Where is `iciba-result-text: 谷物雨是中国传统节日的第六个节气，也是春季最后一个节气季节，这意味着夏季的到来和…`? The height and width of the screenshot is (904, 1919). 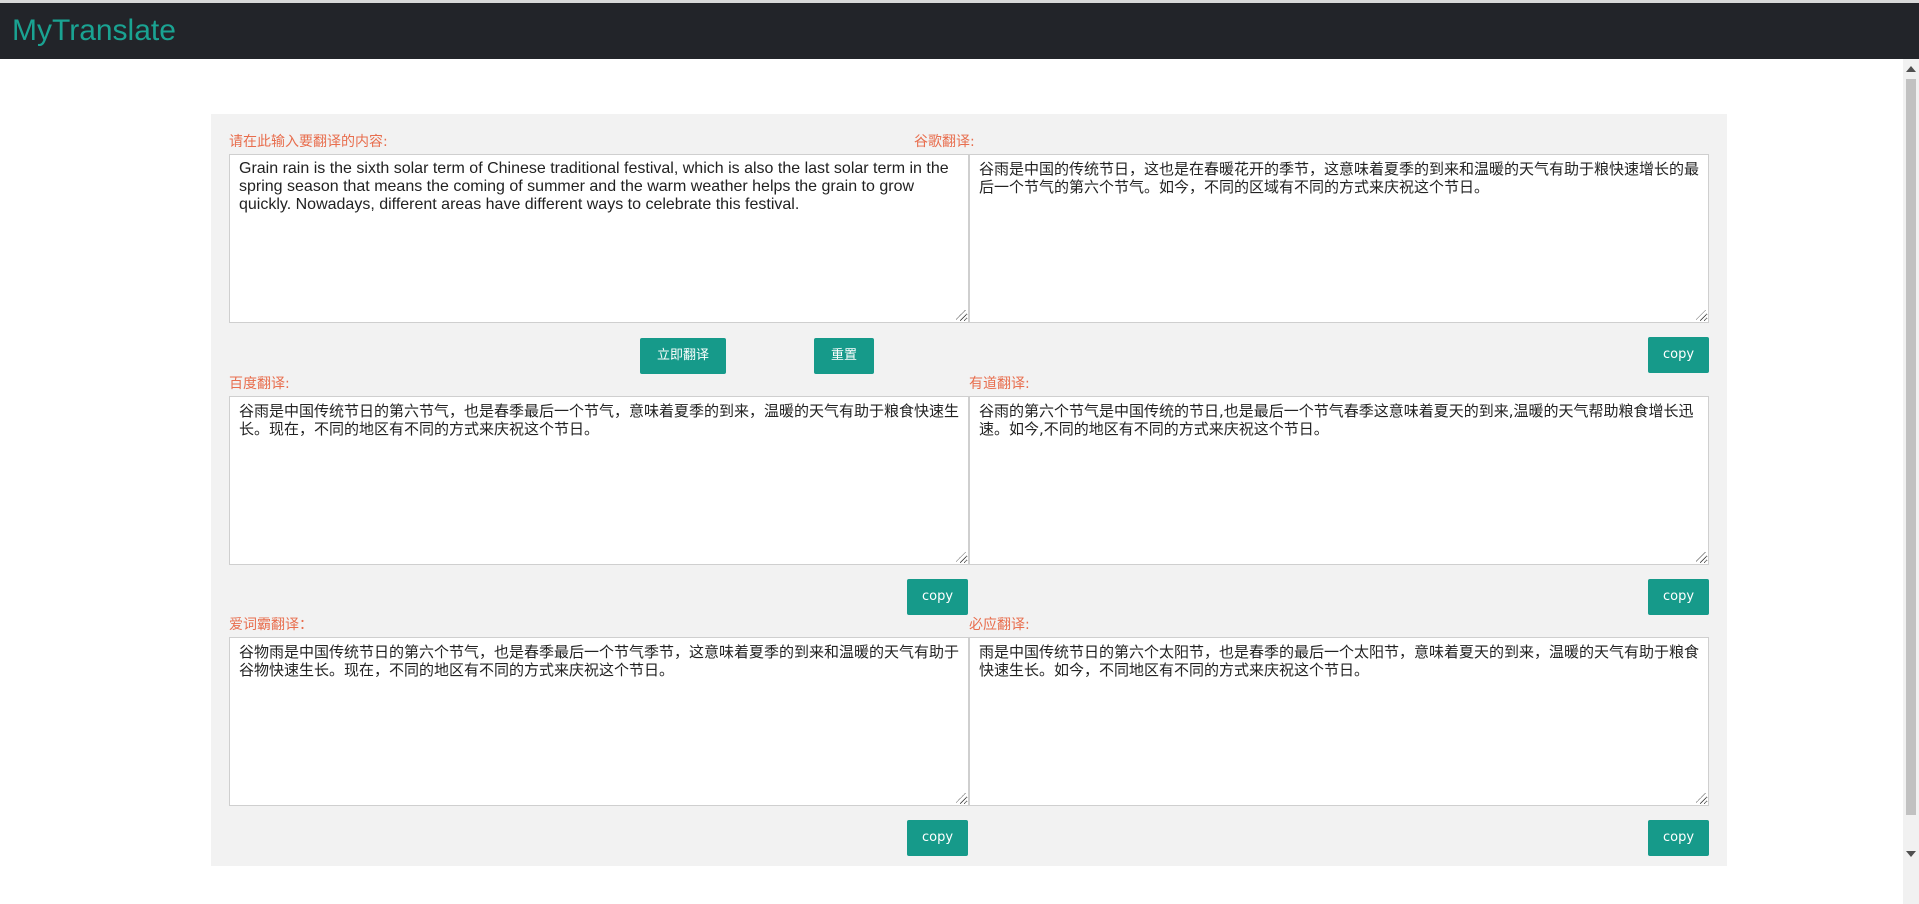
iciba-result-text: 谷物雨是中国传统节日的第六个节气，也是春季最后一个节气季节，这意味着夏季的到来和… is located at coordinates (599, 661).